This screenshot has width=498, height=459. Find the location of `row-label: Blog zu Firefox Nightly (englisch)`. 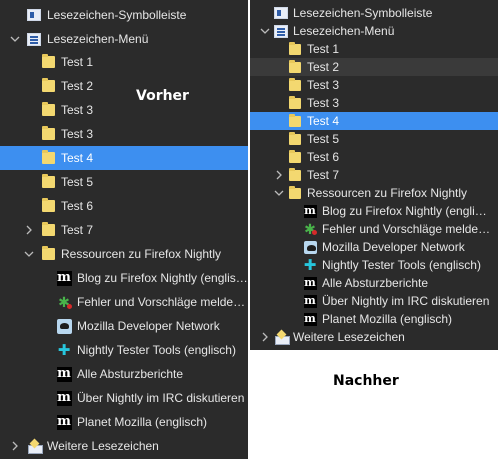

row-label: Blog zu Firefox Nightly (englisch) is located at coordinates (407, 211).